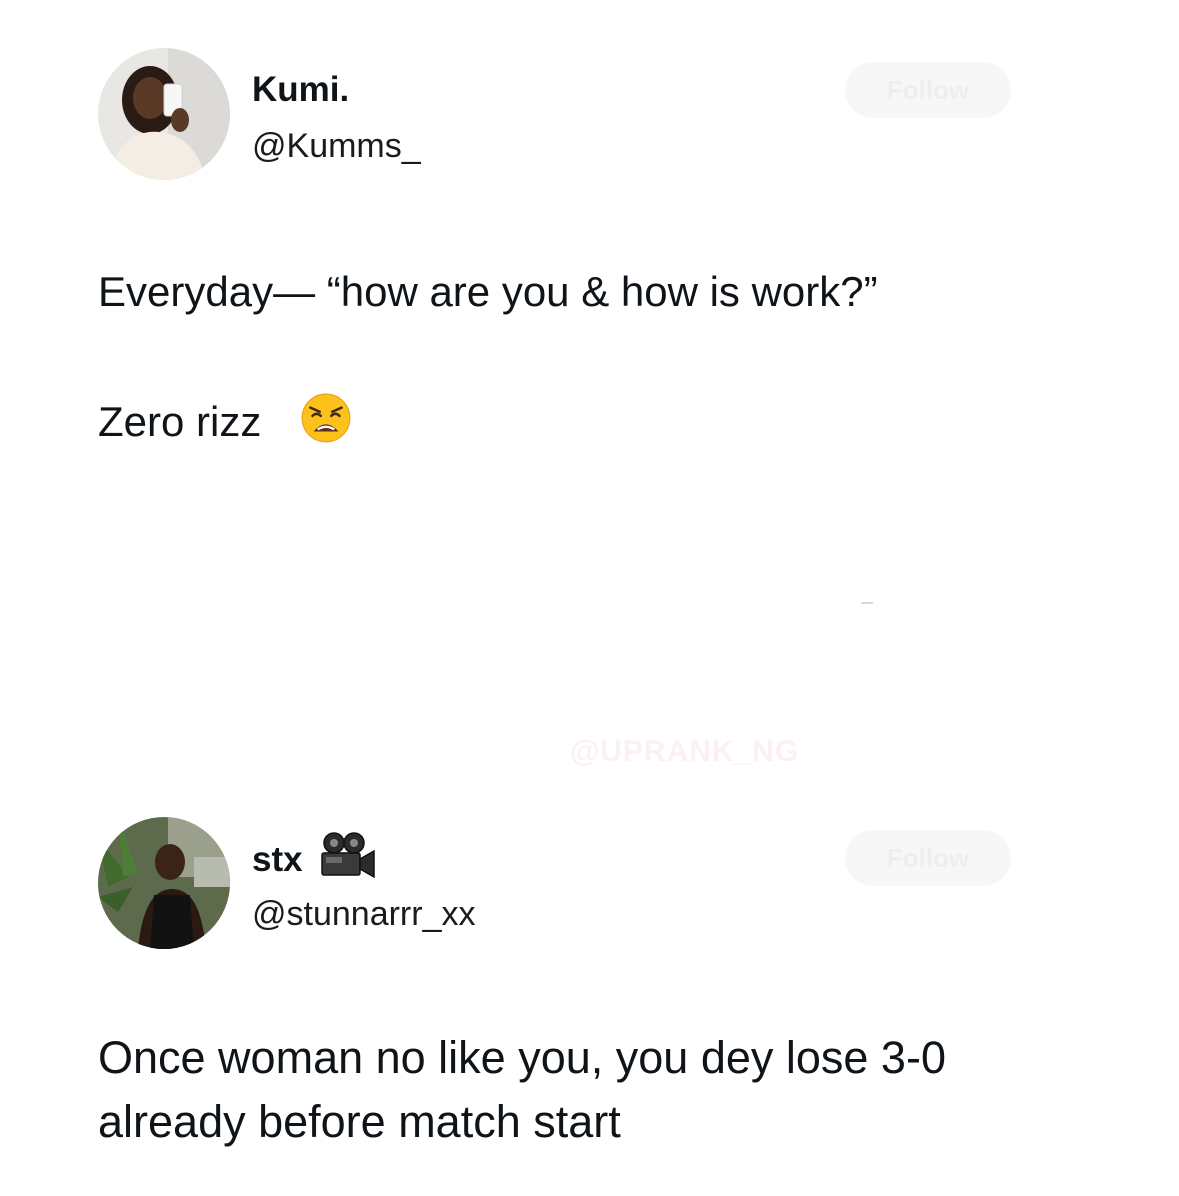 The height and width of the screenshot is (1196, 1179). What do you see at coordinates (180, 421) in the screenshot?
I see `tweet-text-line-2: Zero rizz` at bounding box center [180, 421].